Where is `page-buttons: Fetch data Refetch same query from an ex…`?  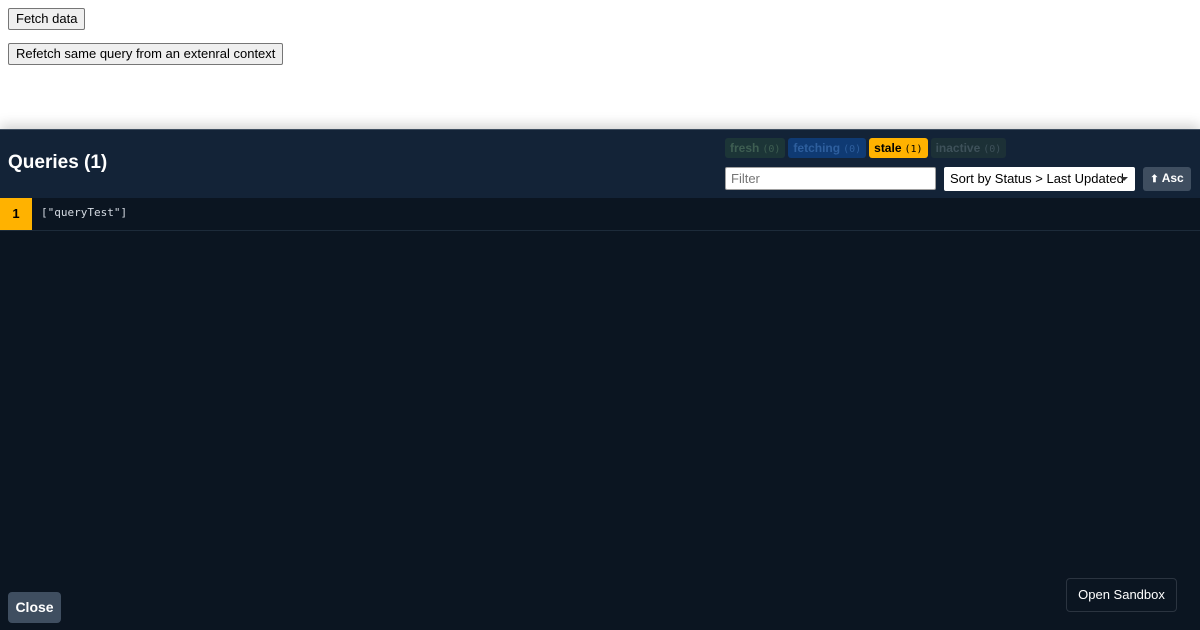
page-buttons: Fetch data Refetch same query from an ex… is located at coordinates (146, 36).